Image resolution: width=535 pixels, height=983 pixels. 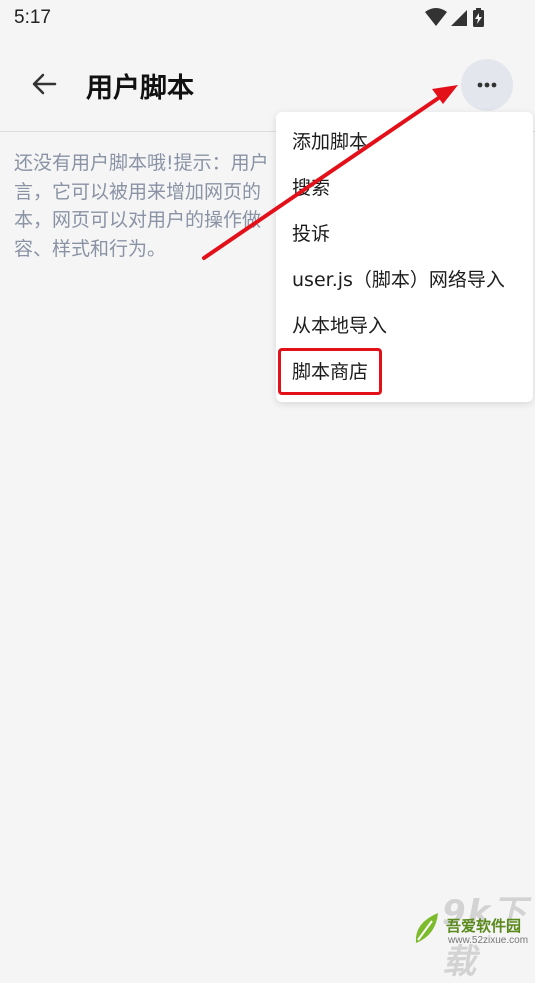 What do you see at coordinates (488, 940) in the screenshot?
I see `watermark-url: www.52zixue.com` at bounding box center [488, 940].